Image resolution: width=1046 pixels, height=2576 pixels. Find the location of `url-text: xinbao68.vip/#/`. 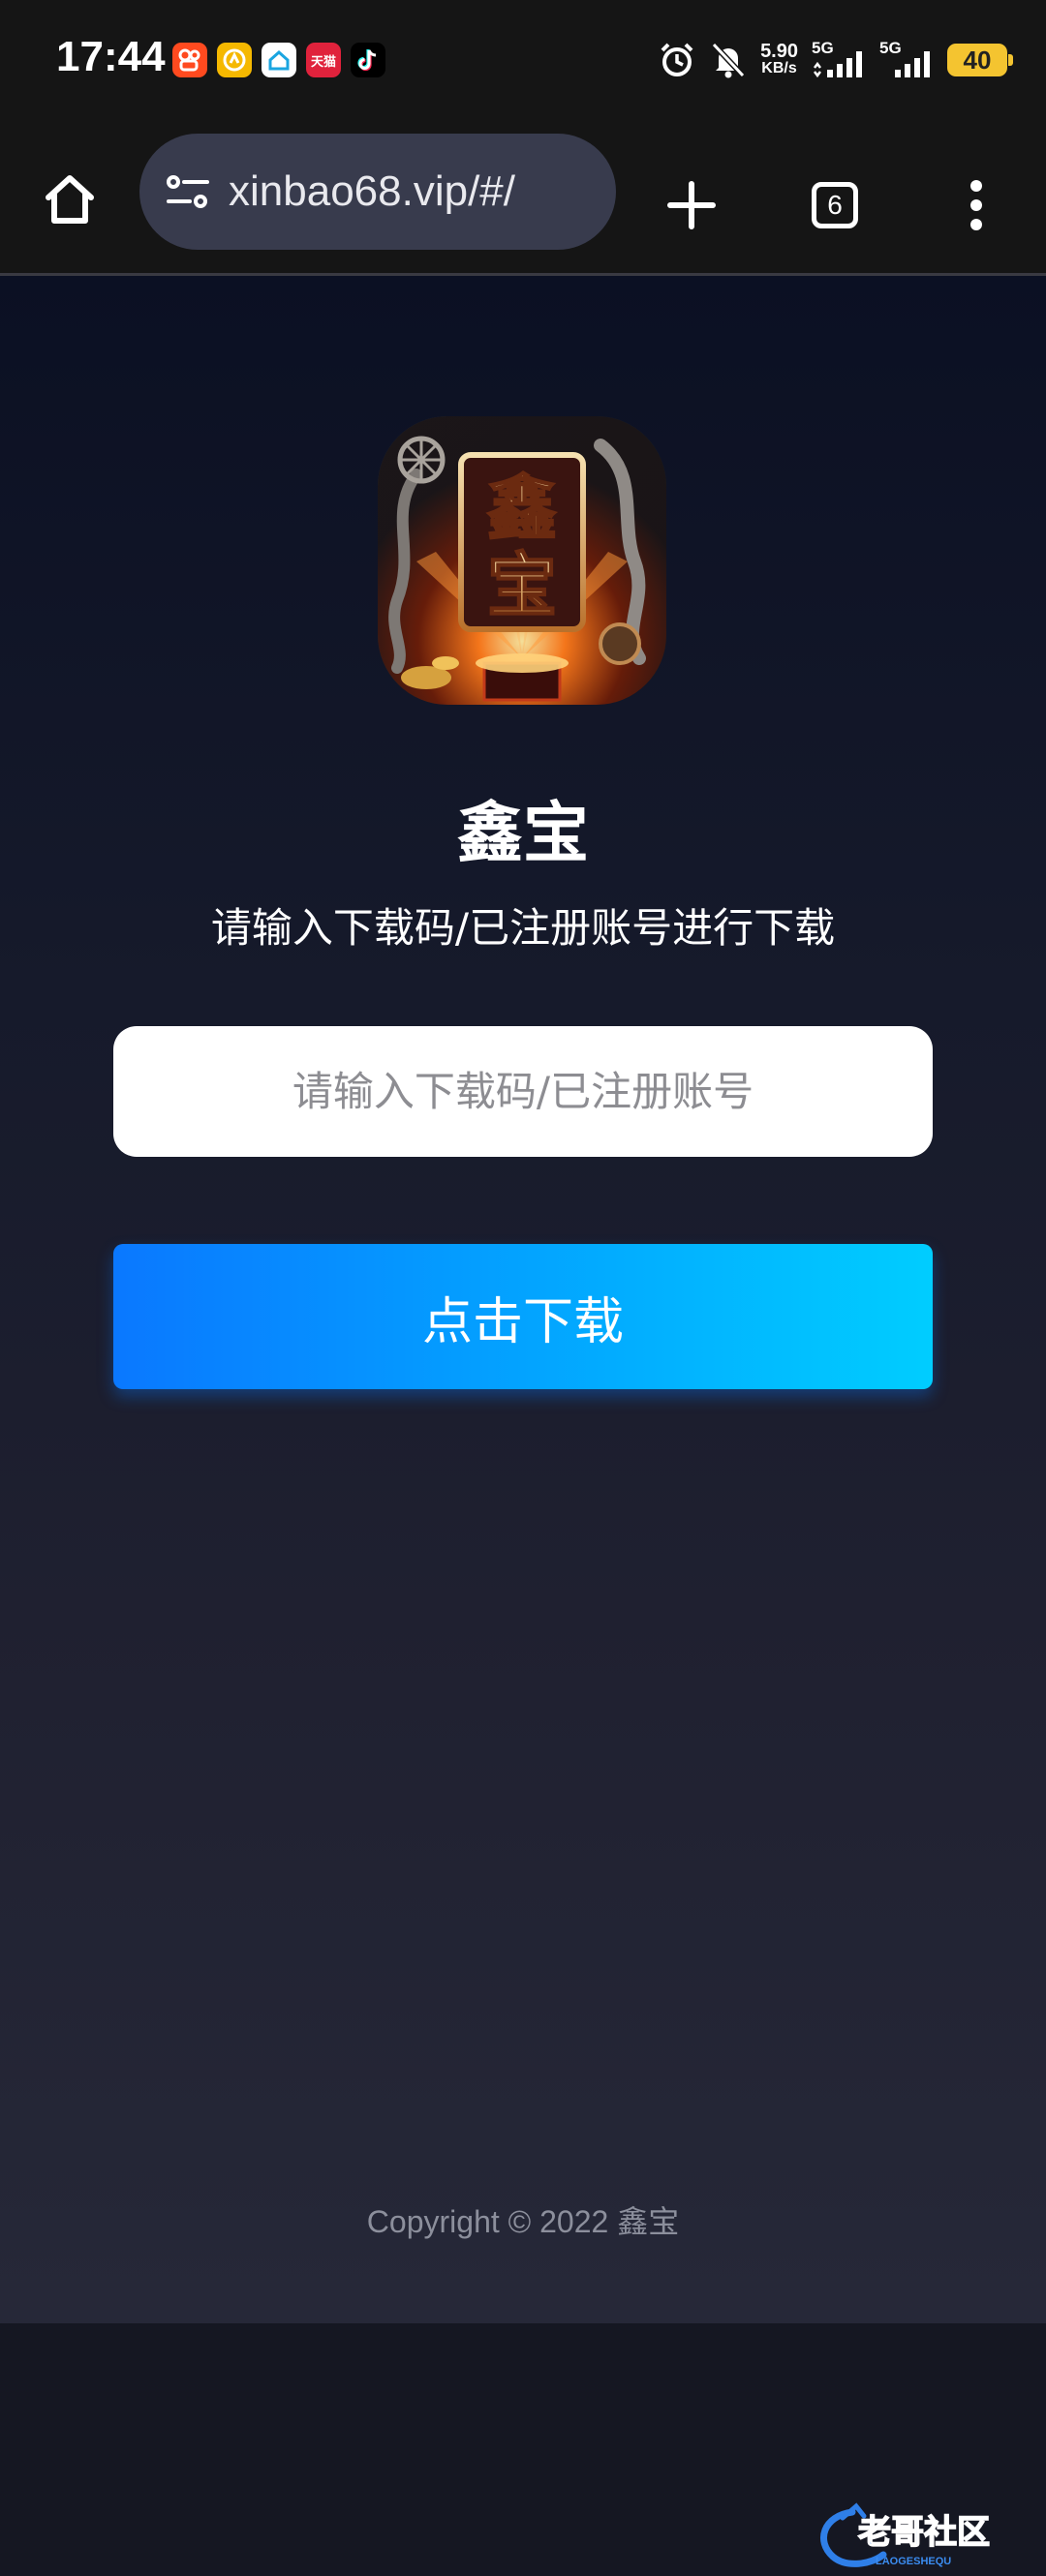

url-text: xinbao68.vip/#/ is located at coordinates (372, 191).